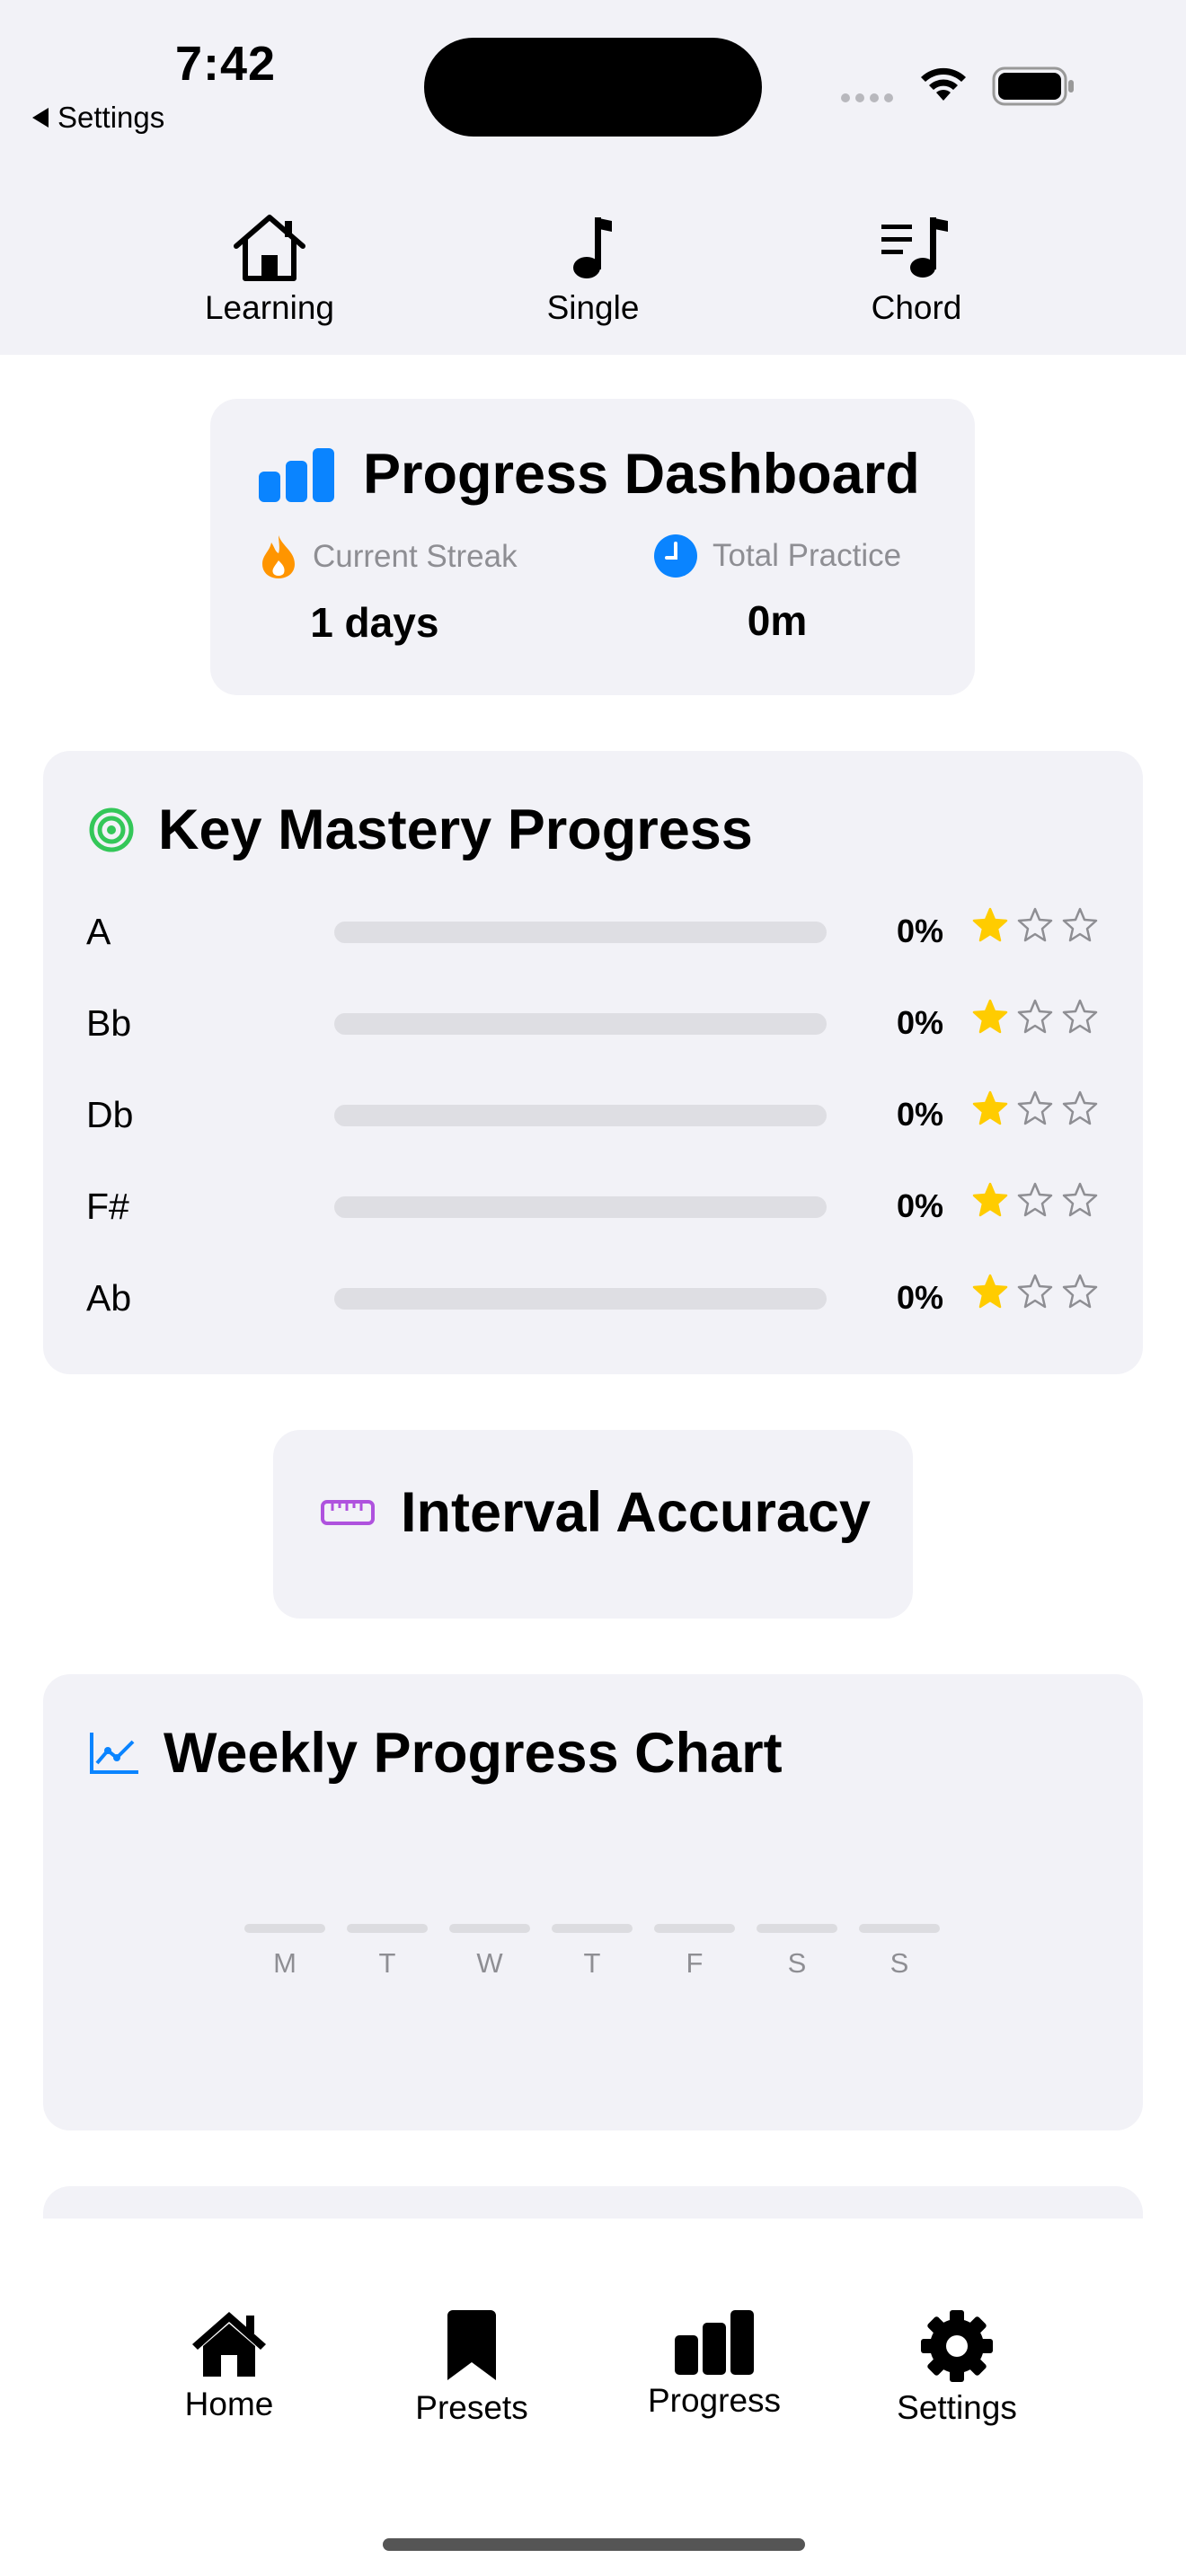  What do you see at coordinates (226, 64) in the screenshot?
I see `status-time: 7:42` at bounding box center [226, 64].